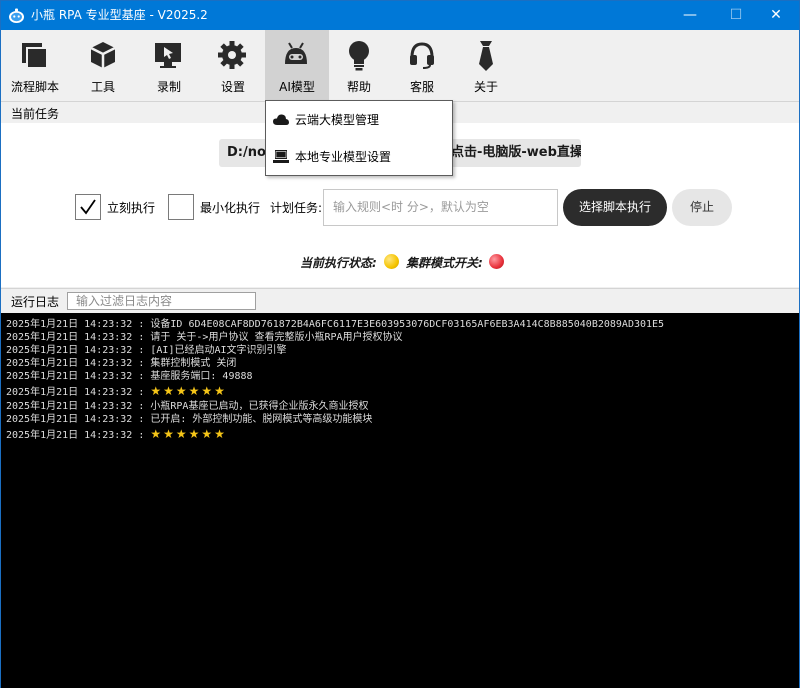 The width and height of the screenshot is (800, 688). I want to click on record-screen-icon, so click(168, 55).